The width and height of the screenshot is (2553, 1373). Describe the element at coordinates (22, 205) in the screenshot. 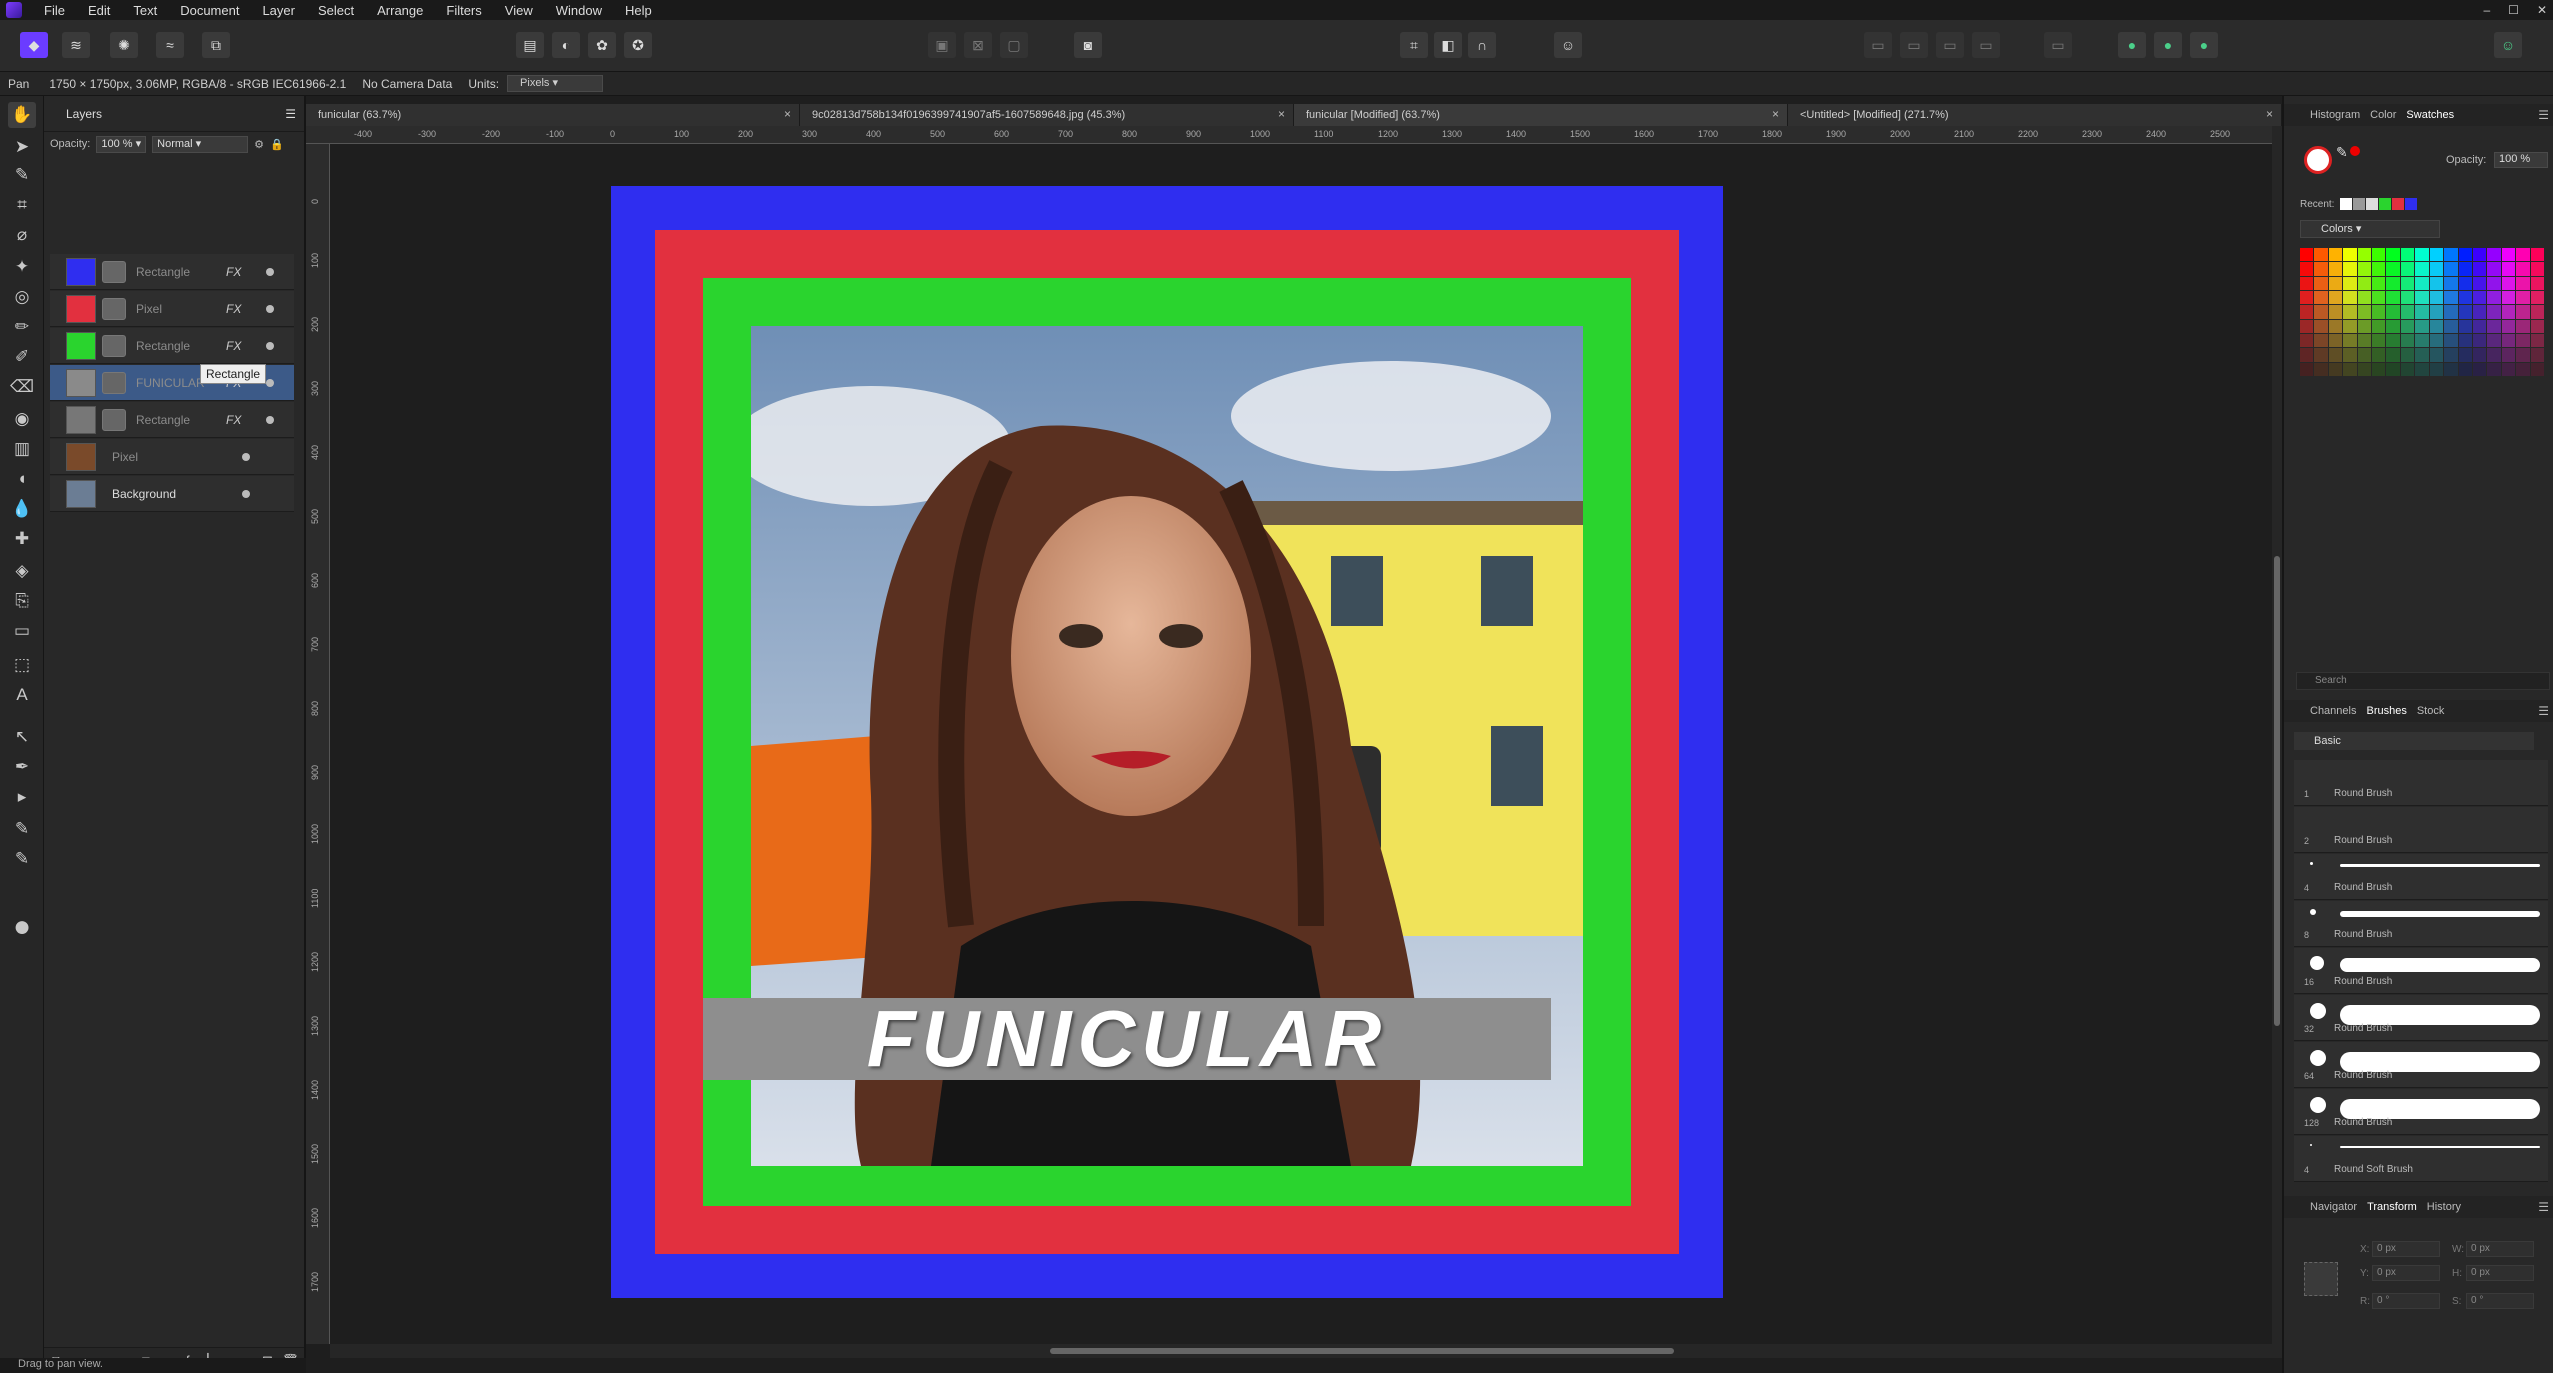

I see `crop-tool-icon: ⌗` at that location.